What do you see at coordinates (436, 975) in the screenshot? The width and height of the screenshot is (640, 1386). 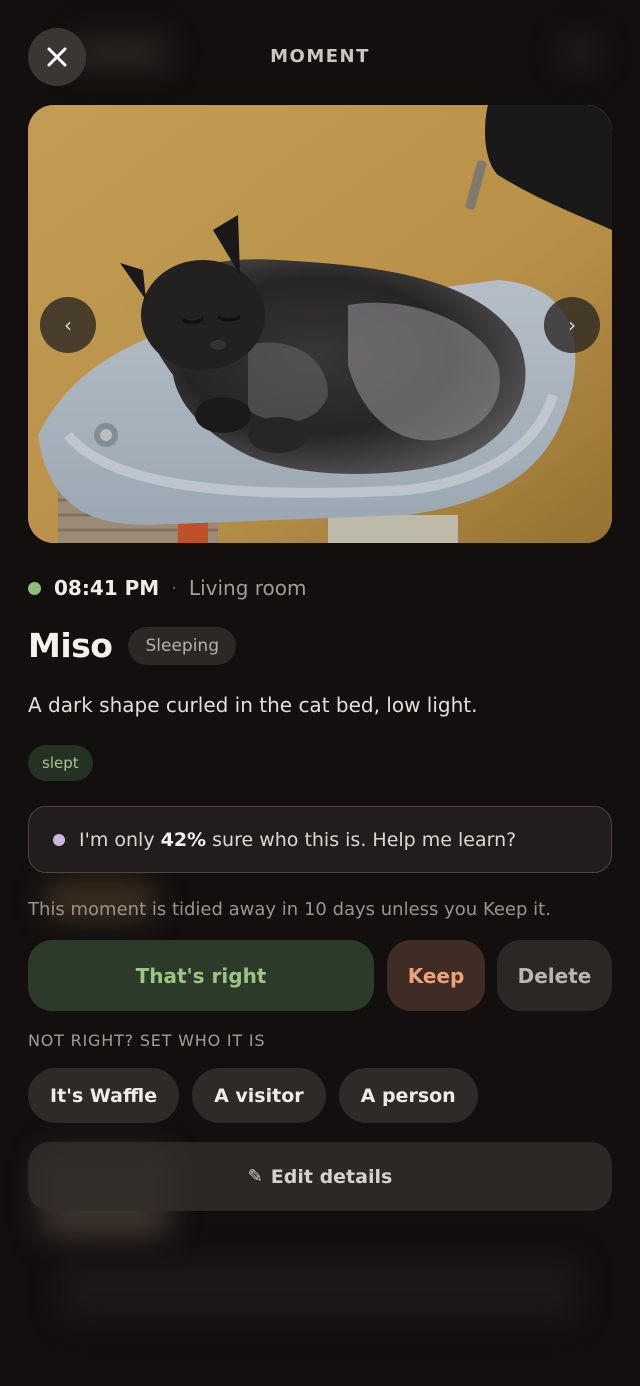 I see `keep-button: Keep` at bounding box center [436, 975].